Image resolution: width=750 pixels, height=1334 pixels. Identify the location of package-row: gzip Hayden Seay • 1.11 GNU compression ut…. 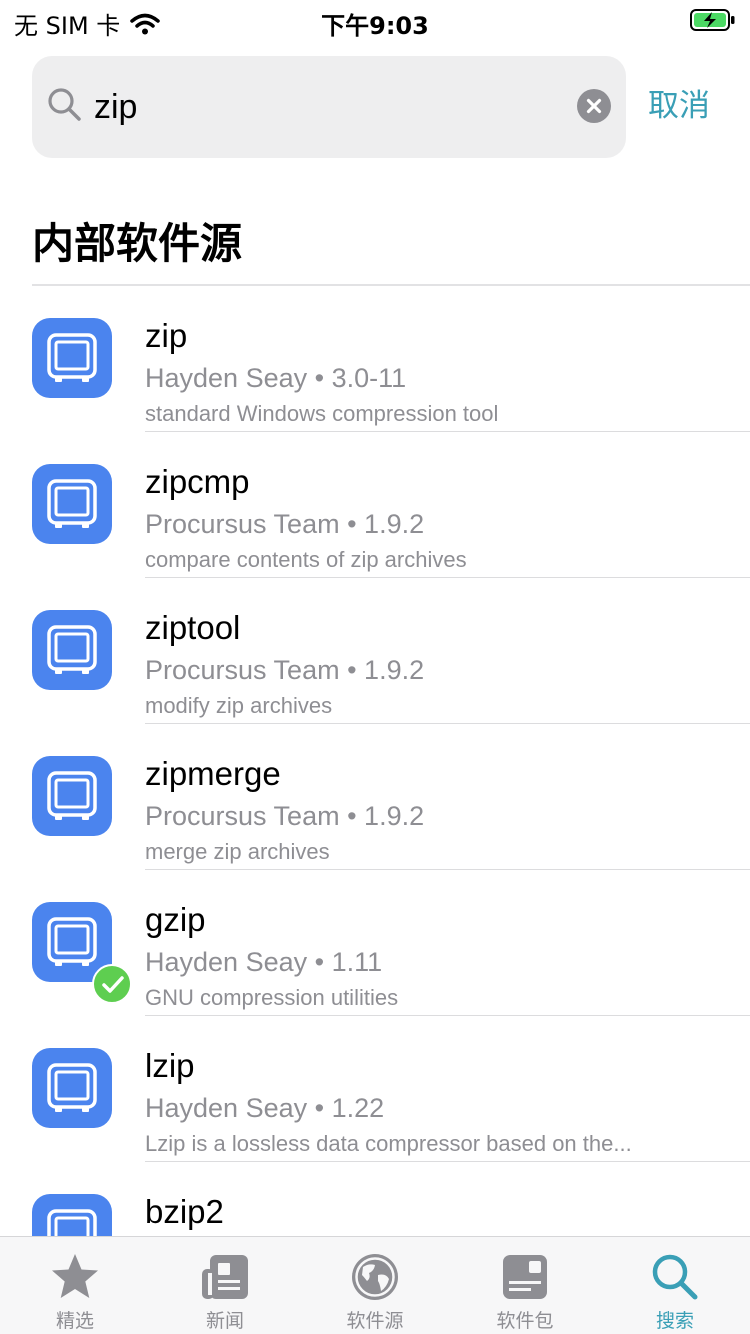
(375, 943).